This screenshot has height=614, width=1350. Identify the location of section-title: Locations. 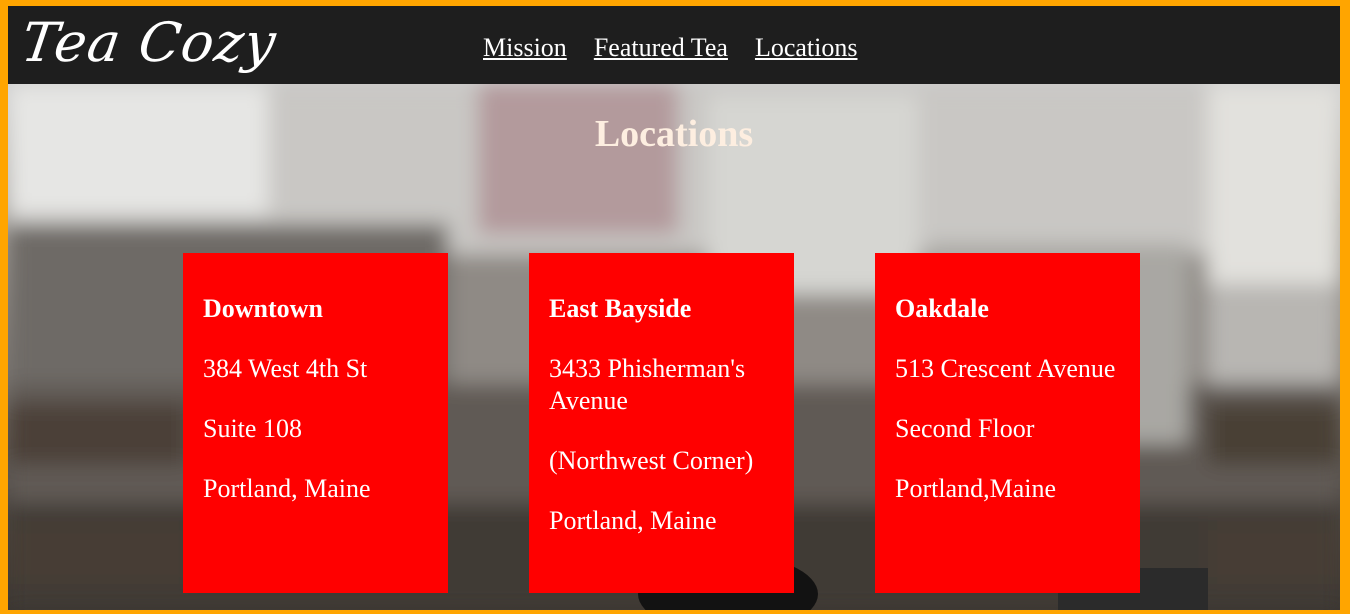
(674, 134).